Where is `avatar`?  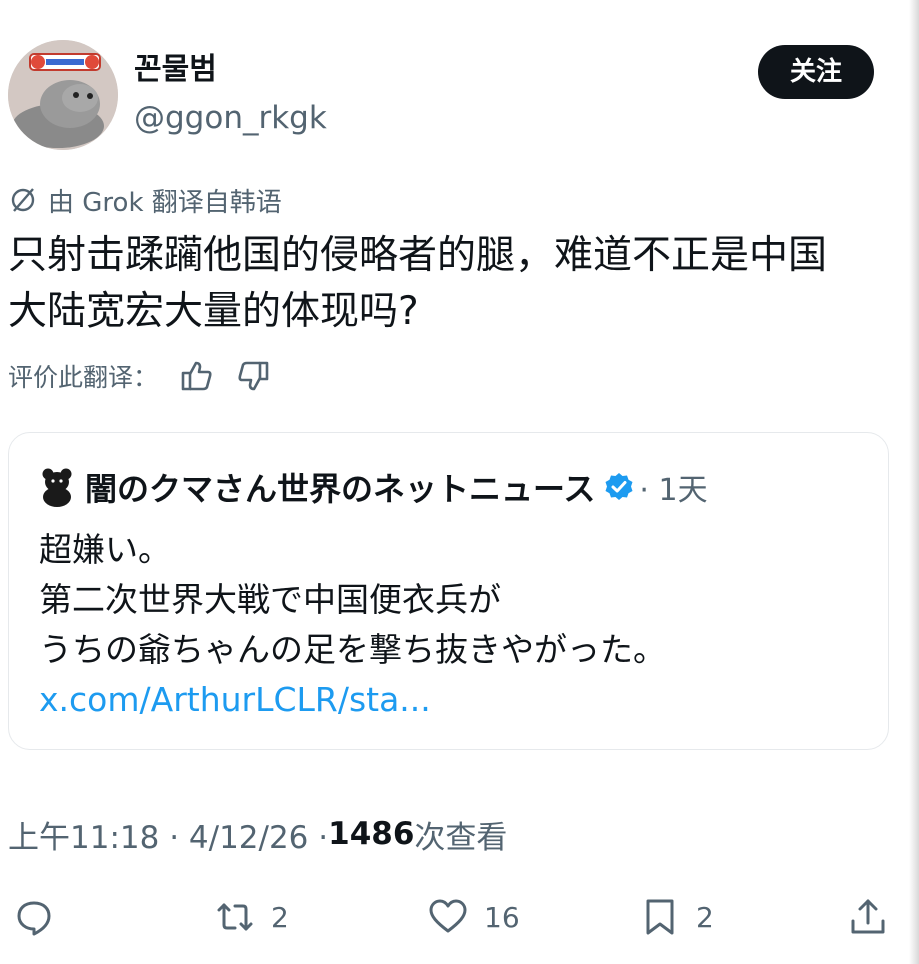 avatar is located at coordinates (63, 95).